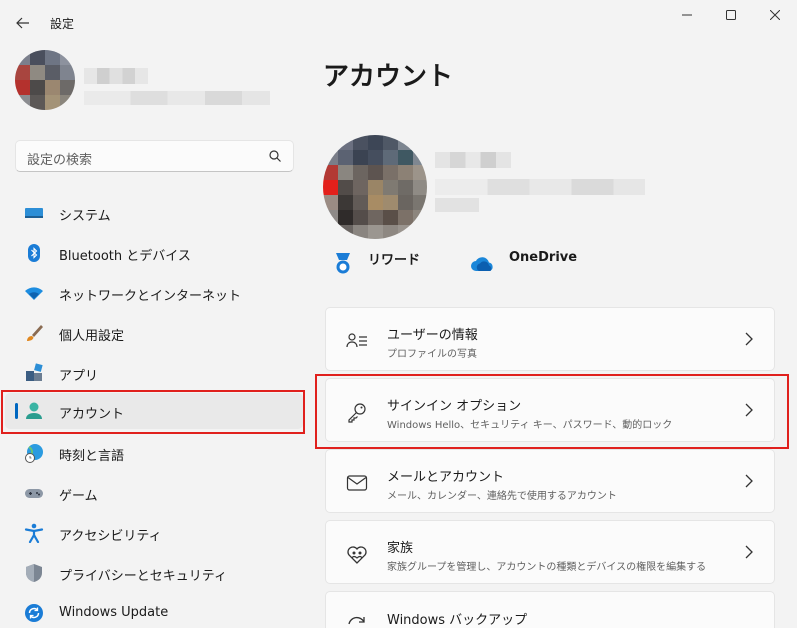  Describe the element at coordinates (34, 533) in the screenshot. I see `accessibility-icon` at that location.